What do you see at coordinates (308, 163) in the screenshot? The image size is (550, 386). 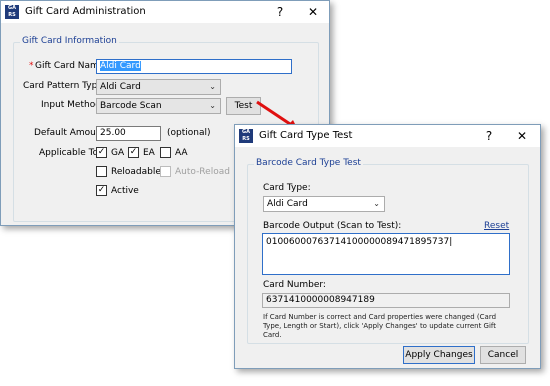 I see `group-label: Barcode Card Type Test` at bounding box center [308, 163].